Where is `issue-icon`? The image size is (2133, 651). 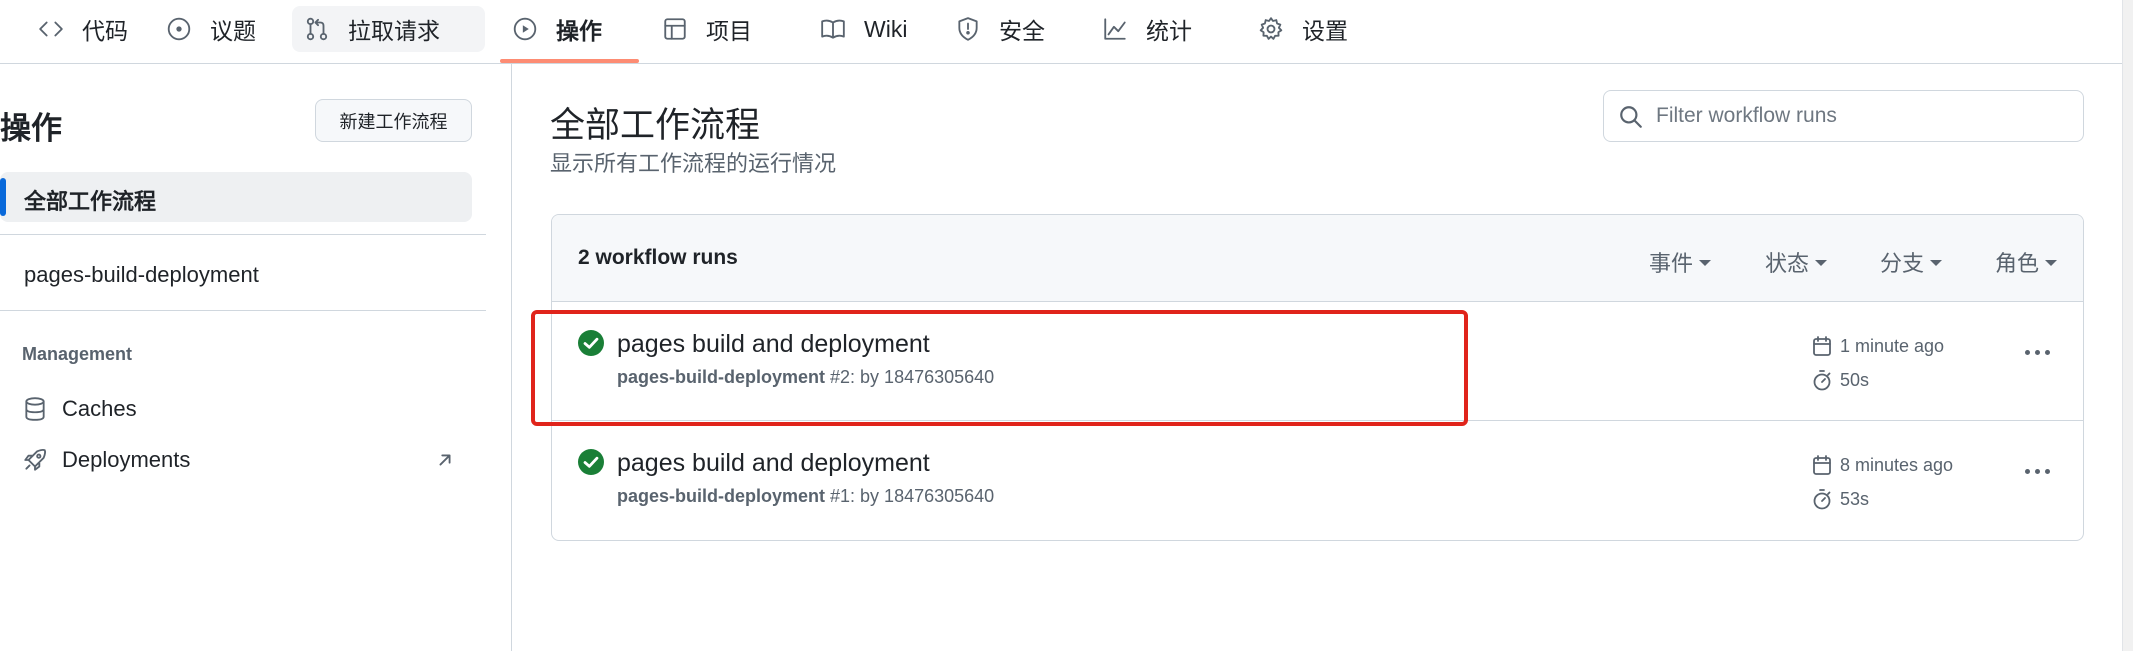
issue-icon is located at coordinates (179, 29).